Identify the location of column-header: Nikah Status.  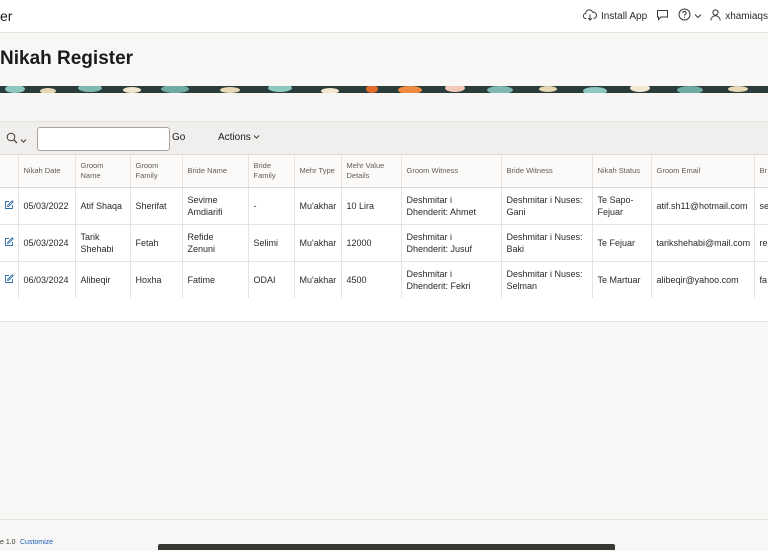
(622, 171).